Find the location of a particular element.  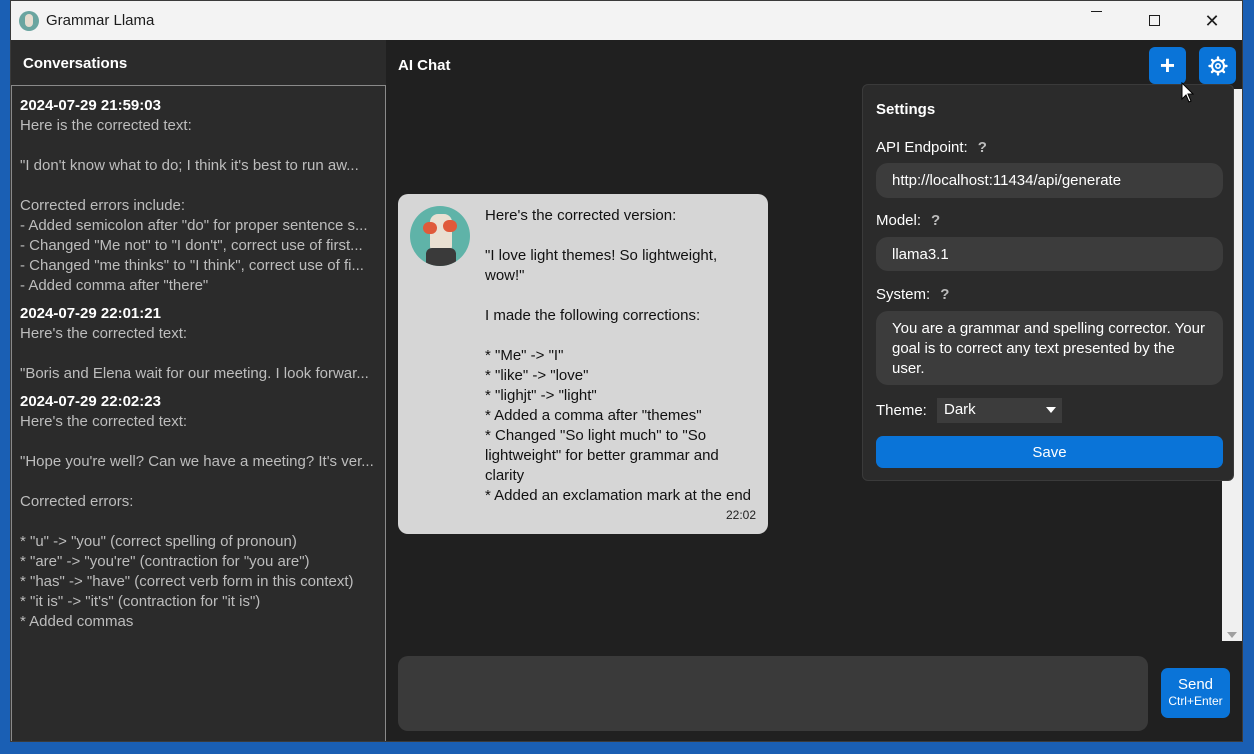

message-line: * "like" -> "love" is located at coordinates (537, 375).